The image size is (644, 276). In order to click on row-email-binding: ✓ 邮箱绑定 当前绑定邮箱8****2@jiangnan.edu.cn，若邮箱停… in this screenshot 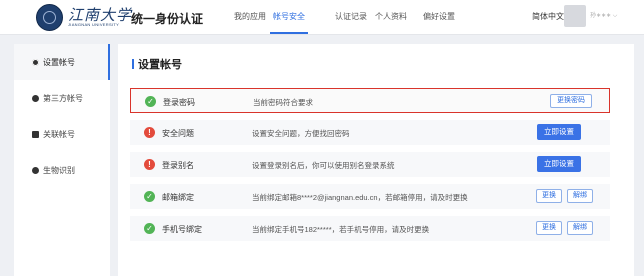, I will do `click(370, 196)`.